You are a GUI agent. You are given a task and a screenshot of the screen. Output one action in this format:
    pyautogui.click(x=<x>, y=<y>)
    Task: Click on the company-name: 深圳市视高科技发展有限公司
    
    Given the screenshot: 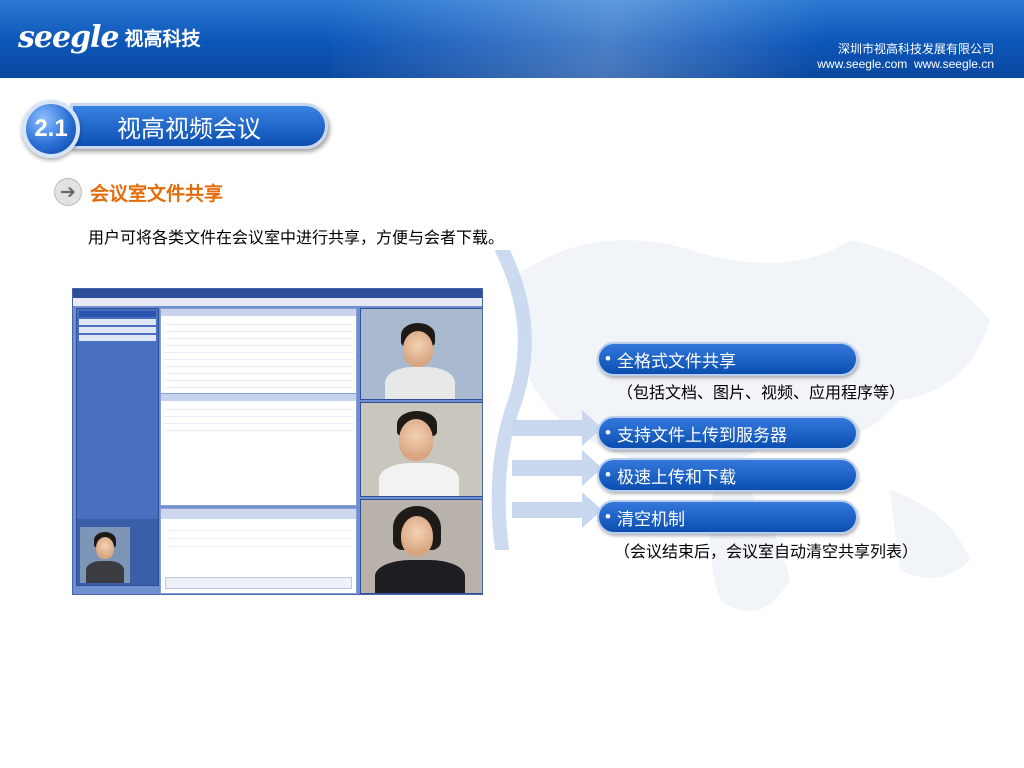 What is the action you would take?
    pyautogui.click(x=915, y=49)
    